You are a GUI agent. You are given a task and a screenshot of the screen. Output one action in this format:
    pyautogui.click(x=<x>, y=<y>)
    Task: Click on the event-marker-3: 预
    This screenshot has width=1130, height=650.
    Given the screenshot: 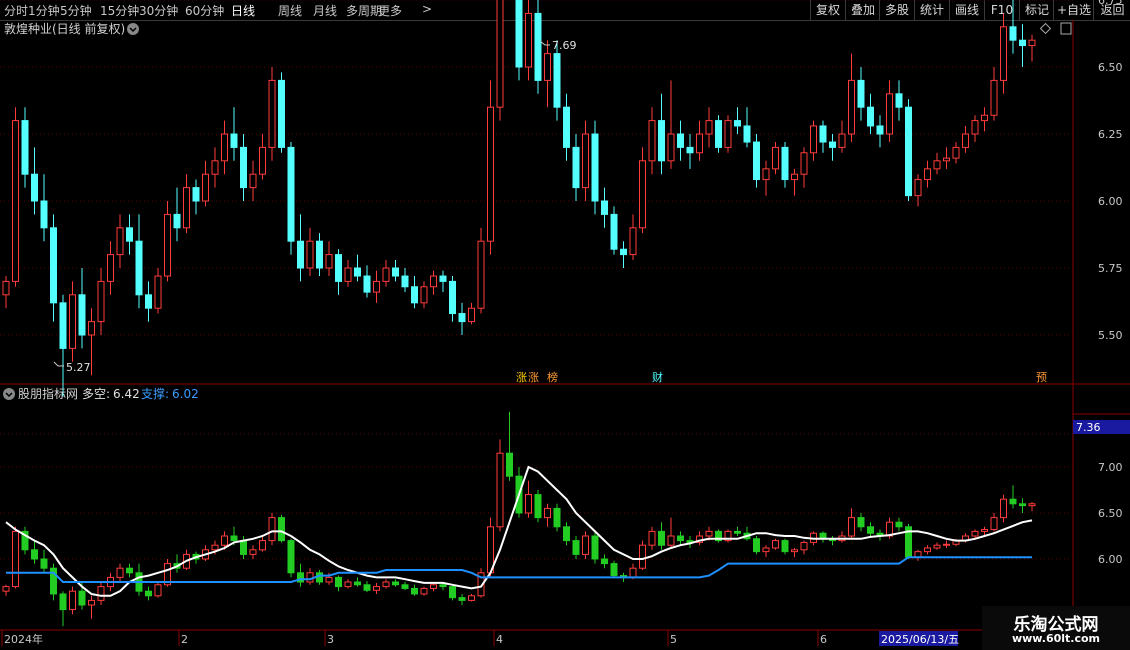 What is the action you would take?
    pyautogui.click(x=1041, y=377)
    